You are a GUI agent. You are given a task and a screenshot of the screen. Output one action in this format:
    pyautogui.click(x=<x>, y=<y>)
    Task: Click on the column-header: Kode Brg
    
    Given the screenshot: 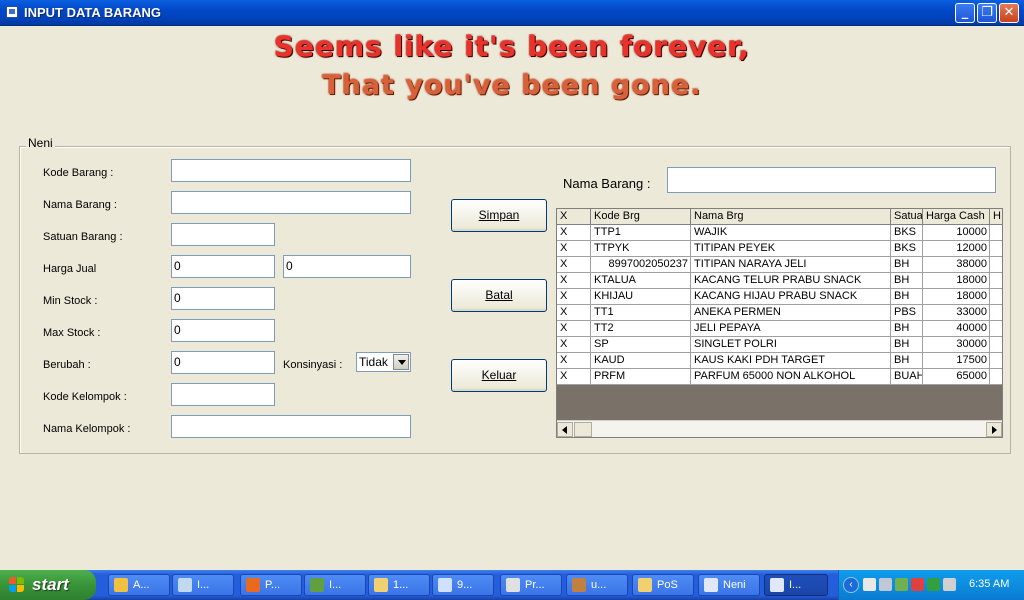 What is the action you would take?
    pyautogui.click(x=641, y=217)
    